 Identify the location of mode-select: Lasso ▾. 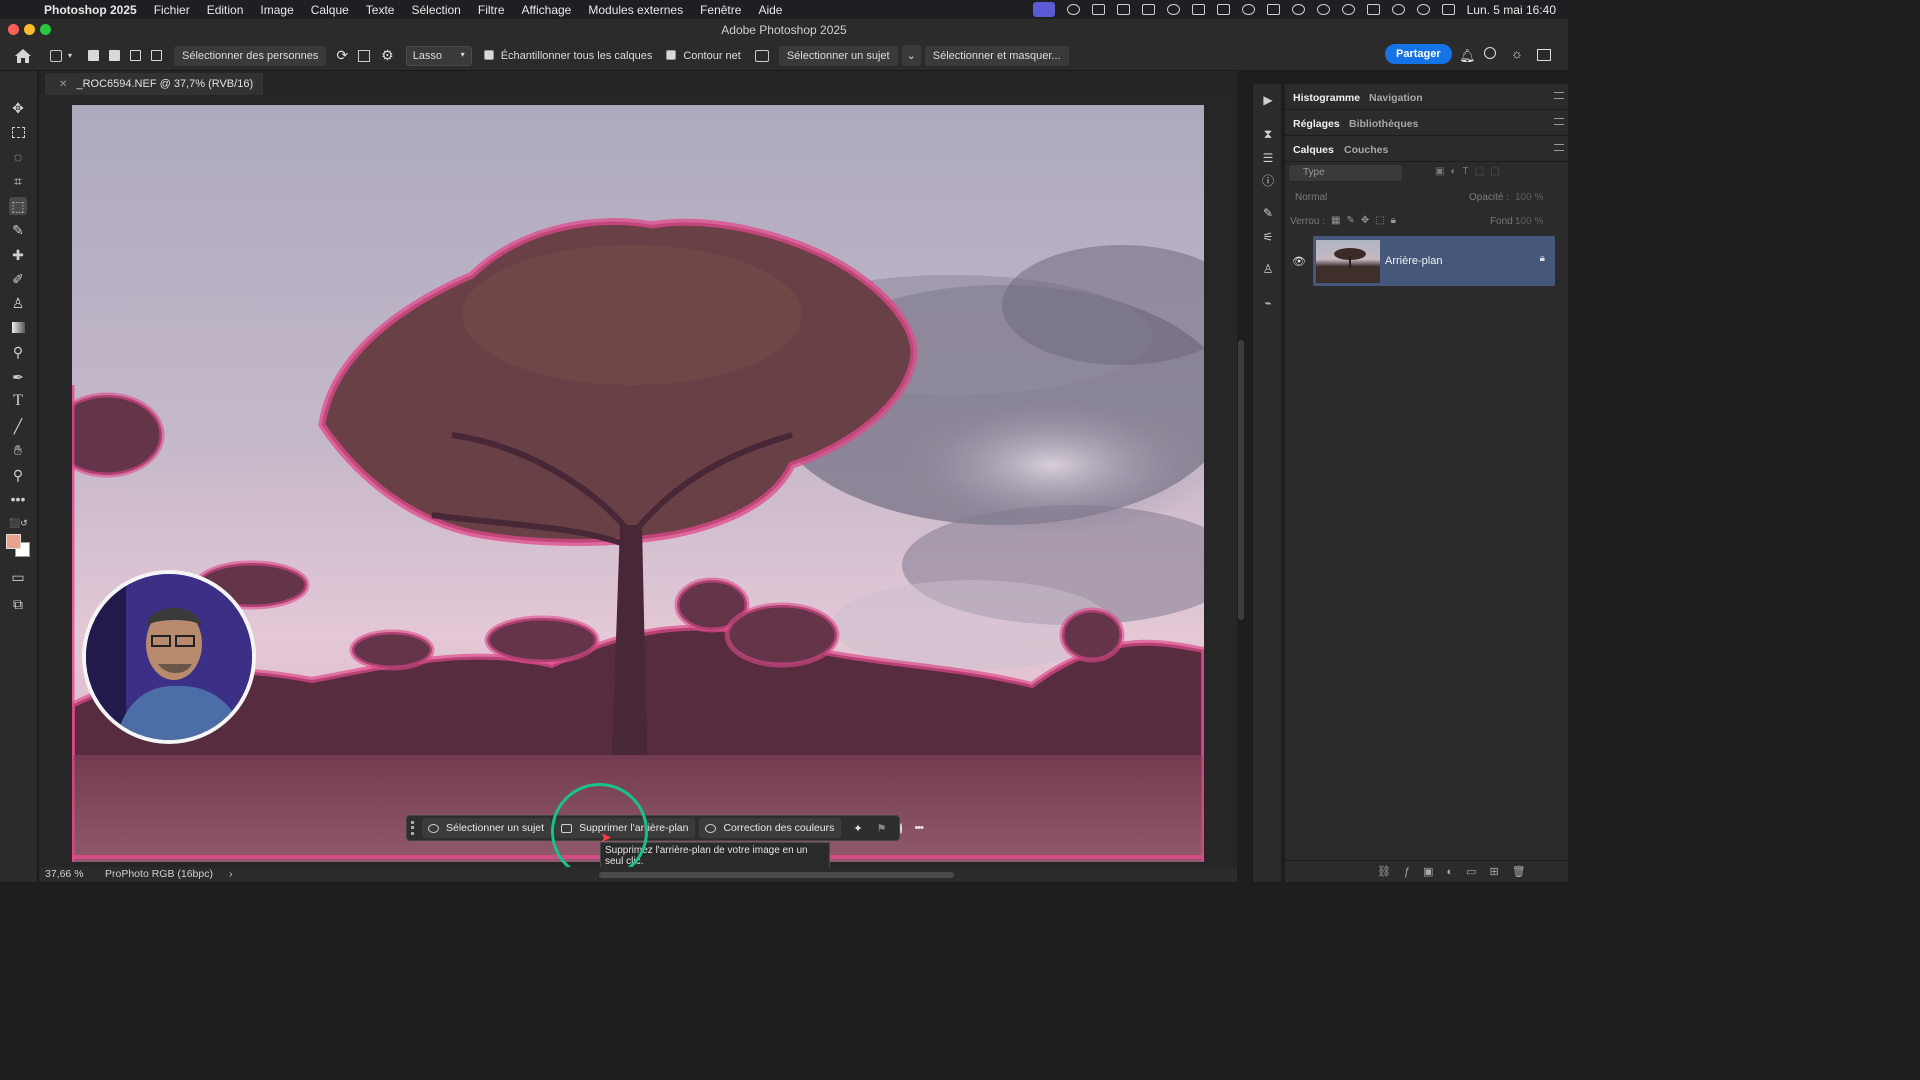
(438, 55).